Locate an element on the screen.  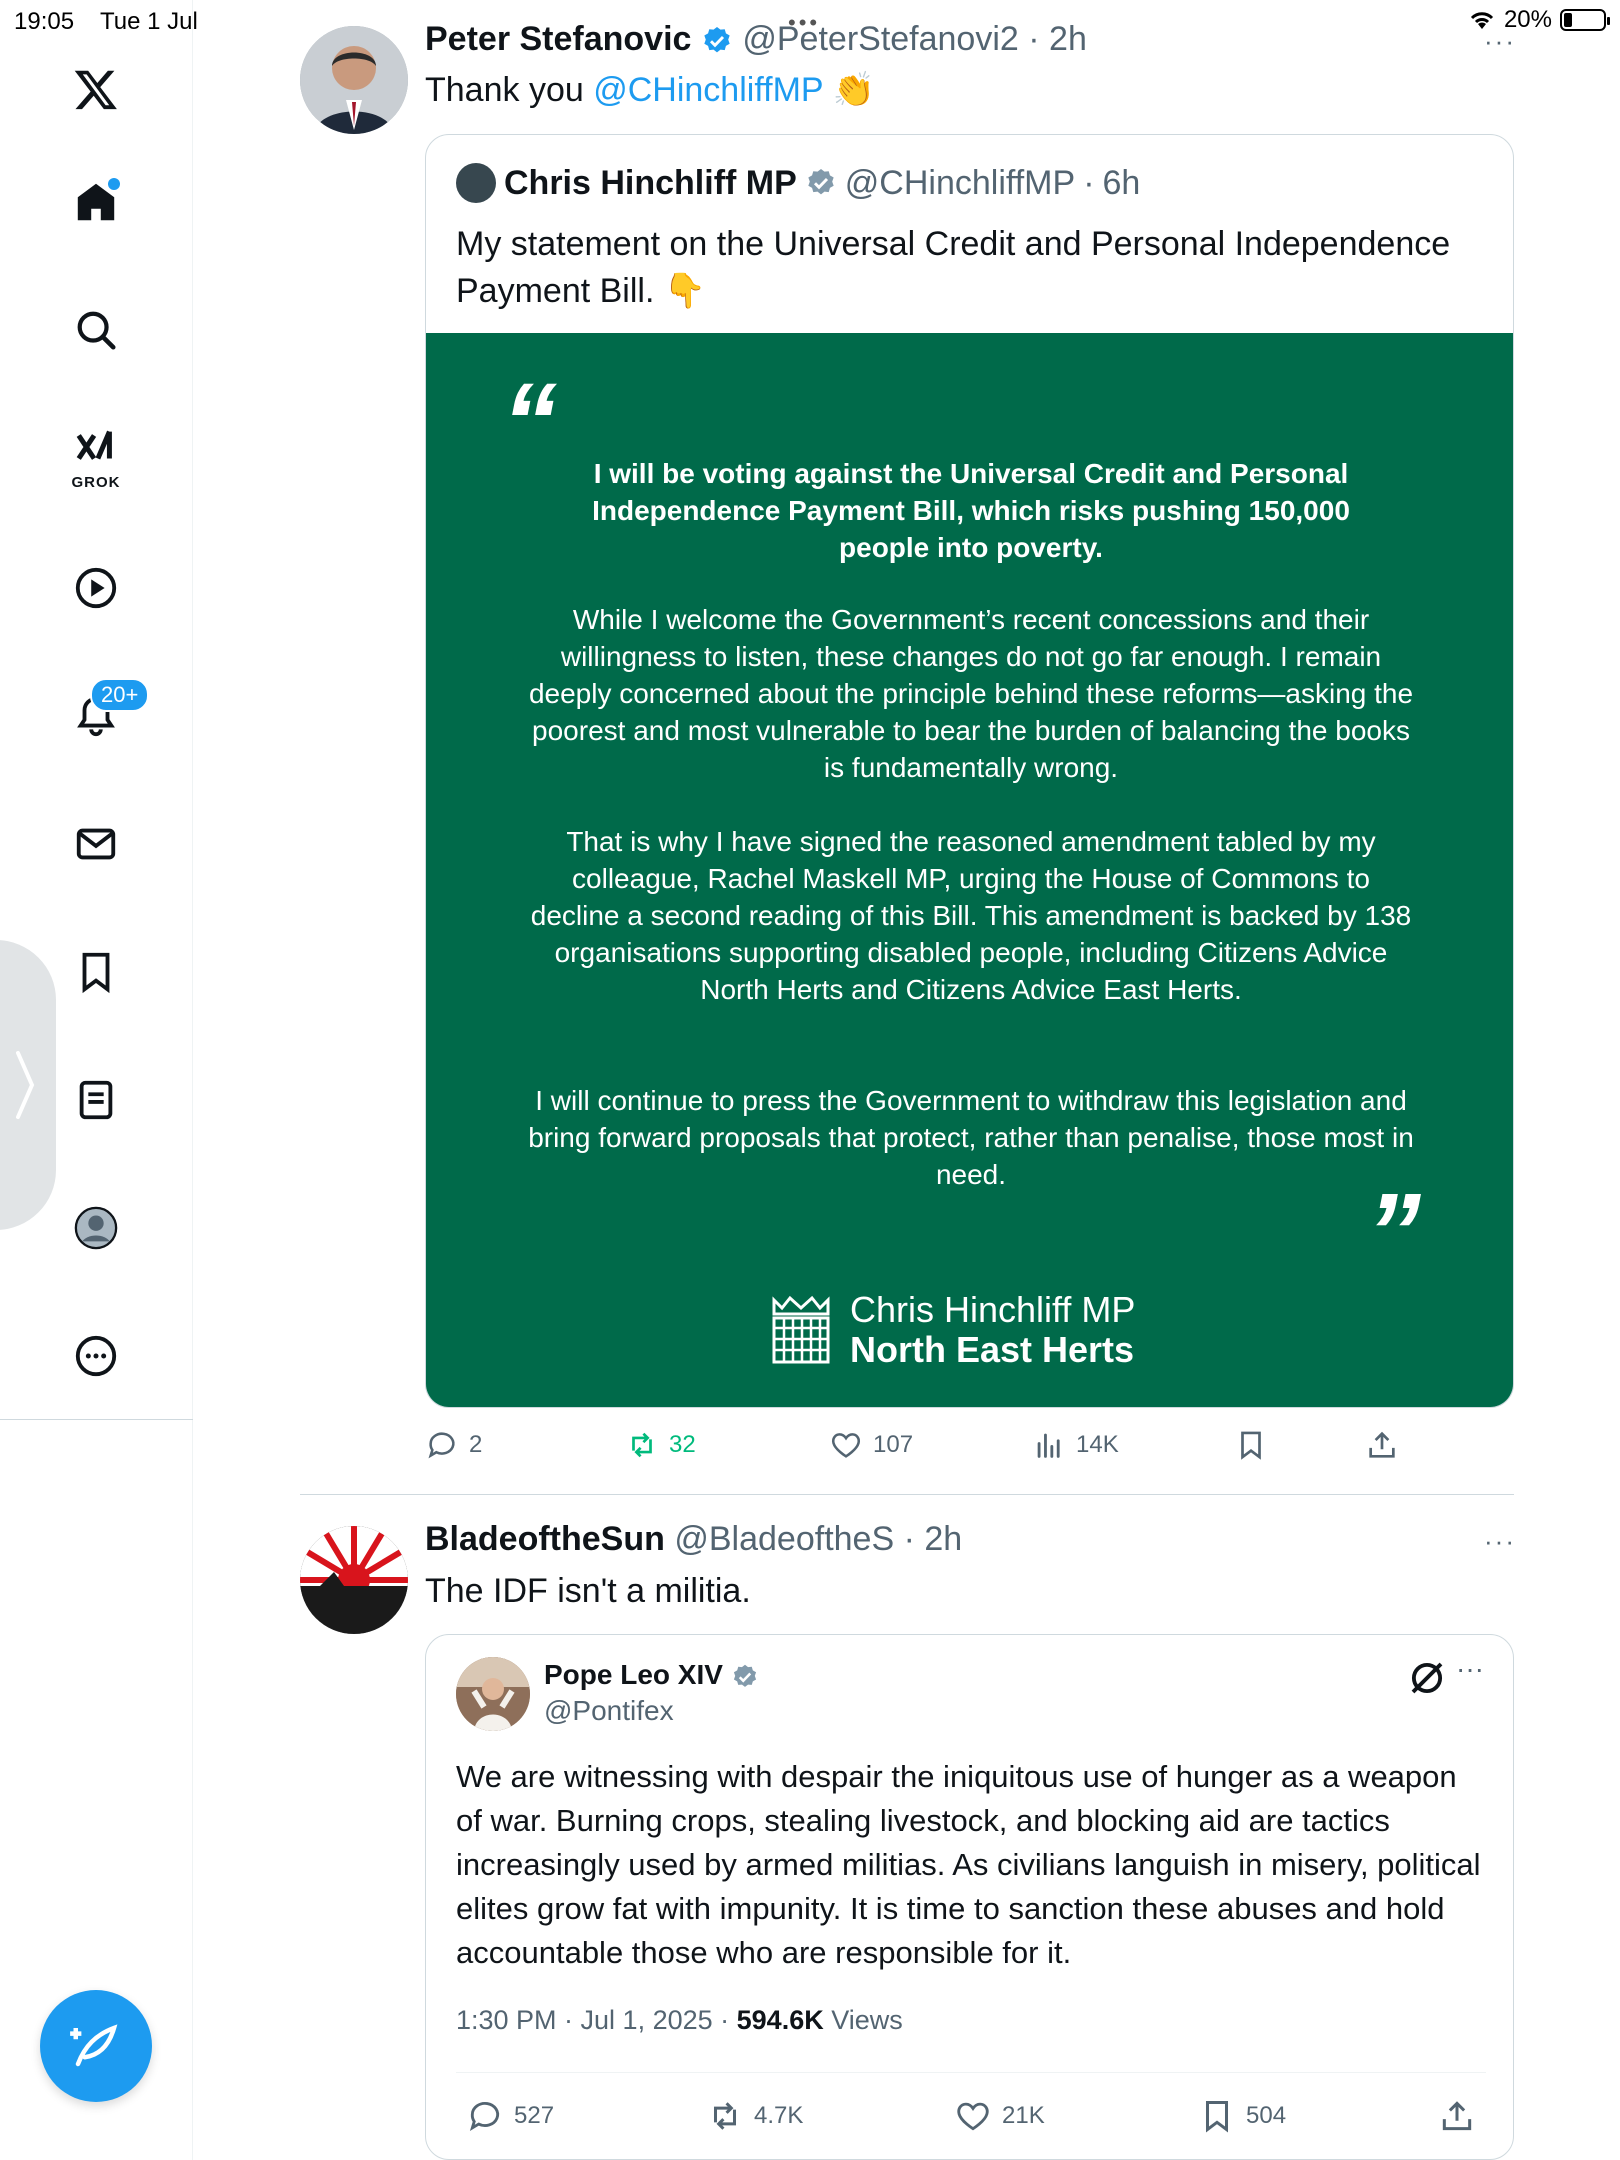
repost-button: 32 is located at coordinates (660, 1445).